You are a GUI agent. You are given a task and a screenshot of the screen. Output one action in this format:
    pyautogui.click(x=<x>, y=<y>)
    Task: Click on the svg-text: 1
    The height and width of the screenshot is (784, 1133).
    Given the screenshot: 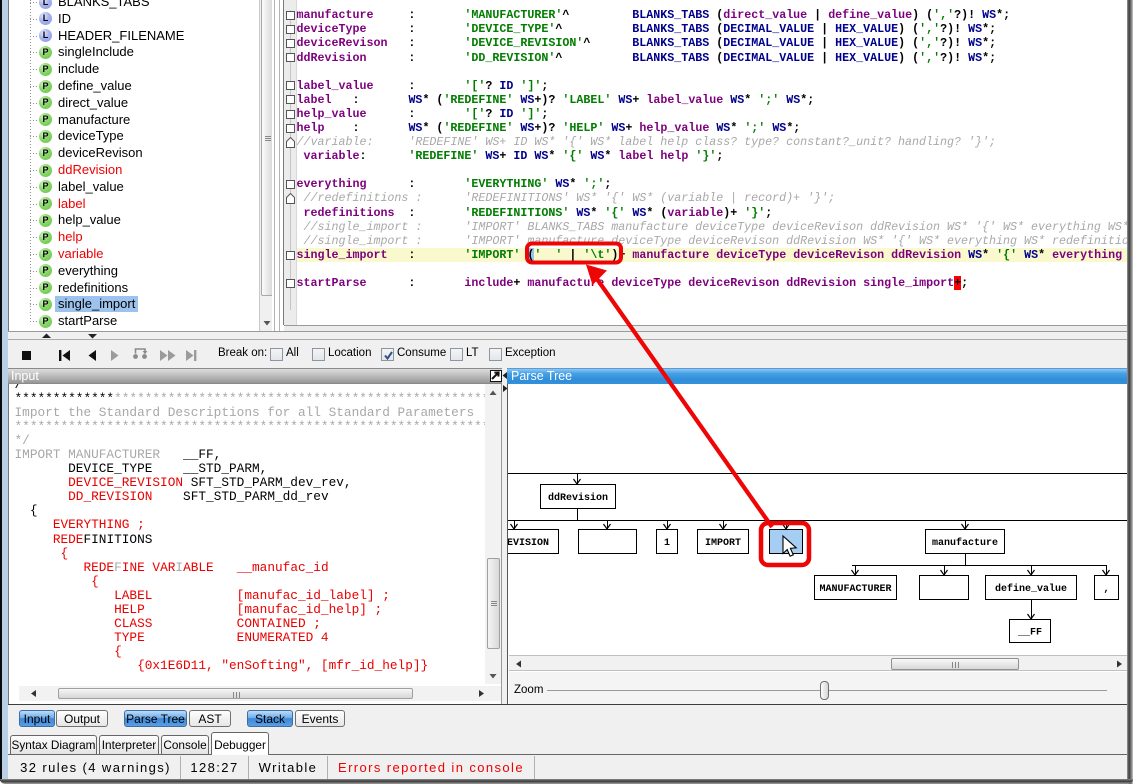 What is the action you would take?
    pyautogui.click(x=667, y=543)
    